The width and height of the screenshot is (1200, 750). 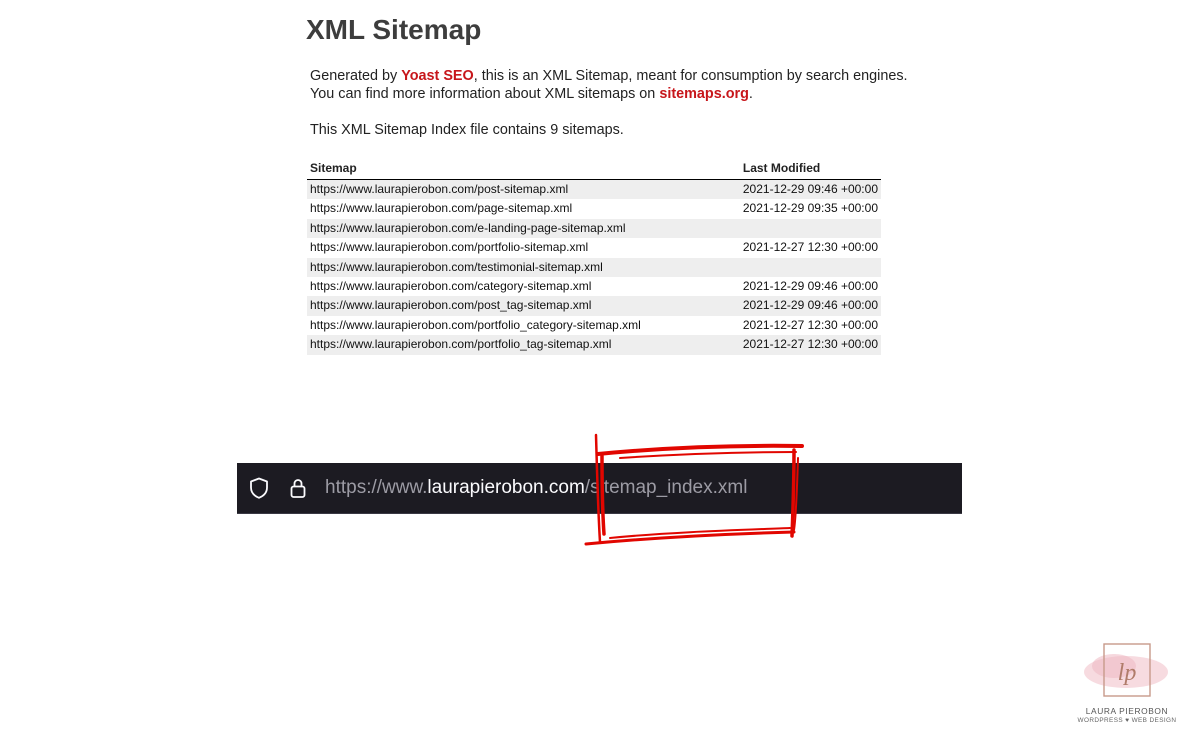 I want to click on logo-mark: lp, so click(x=1126, y=670).